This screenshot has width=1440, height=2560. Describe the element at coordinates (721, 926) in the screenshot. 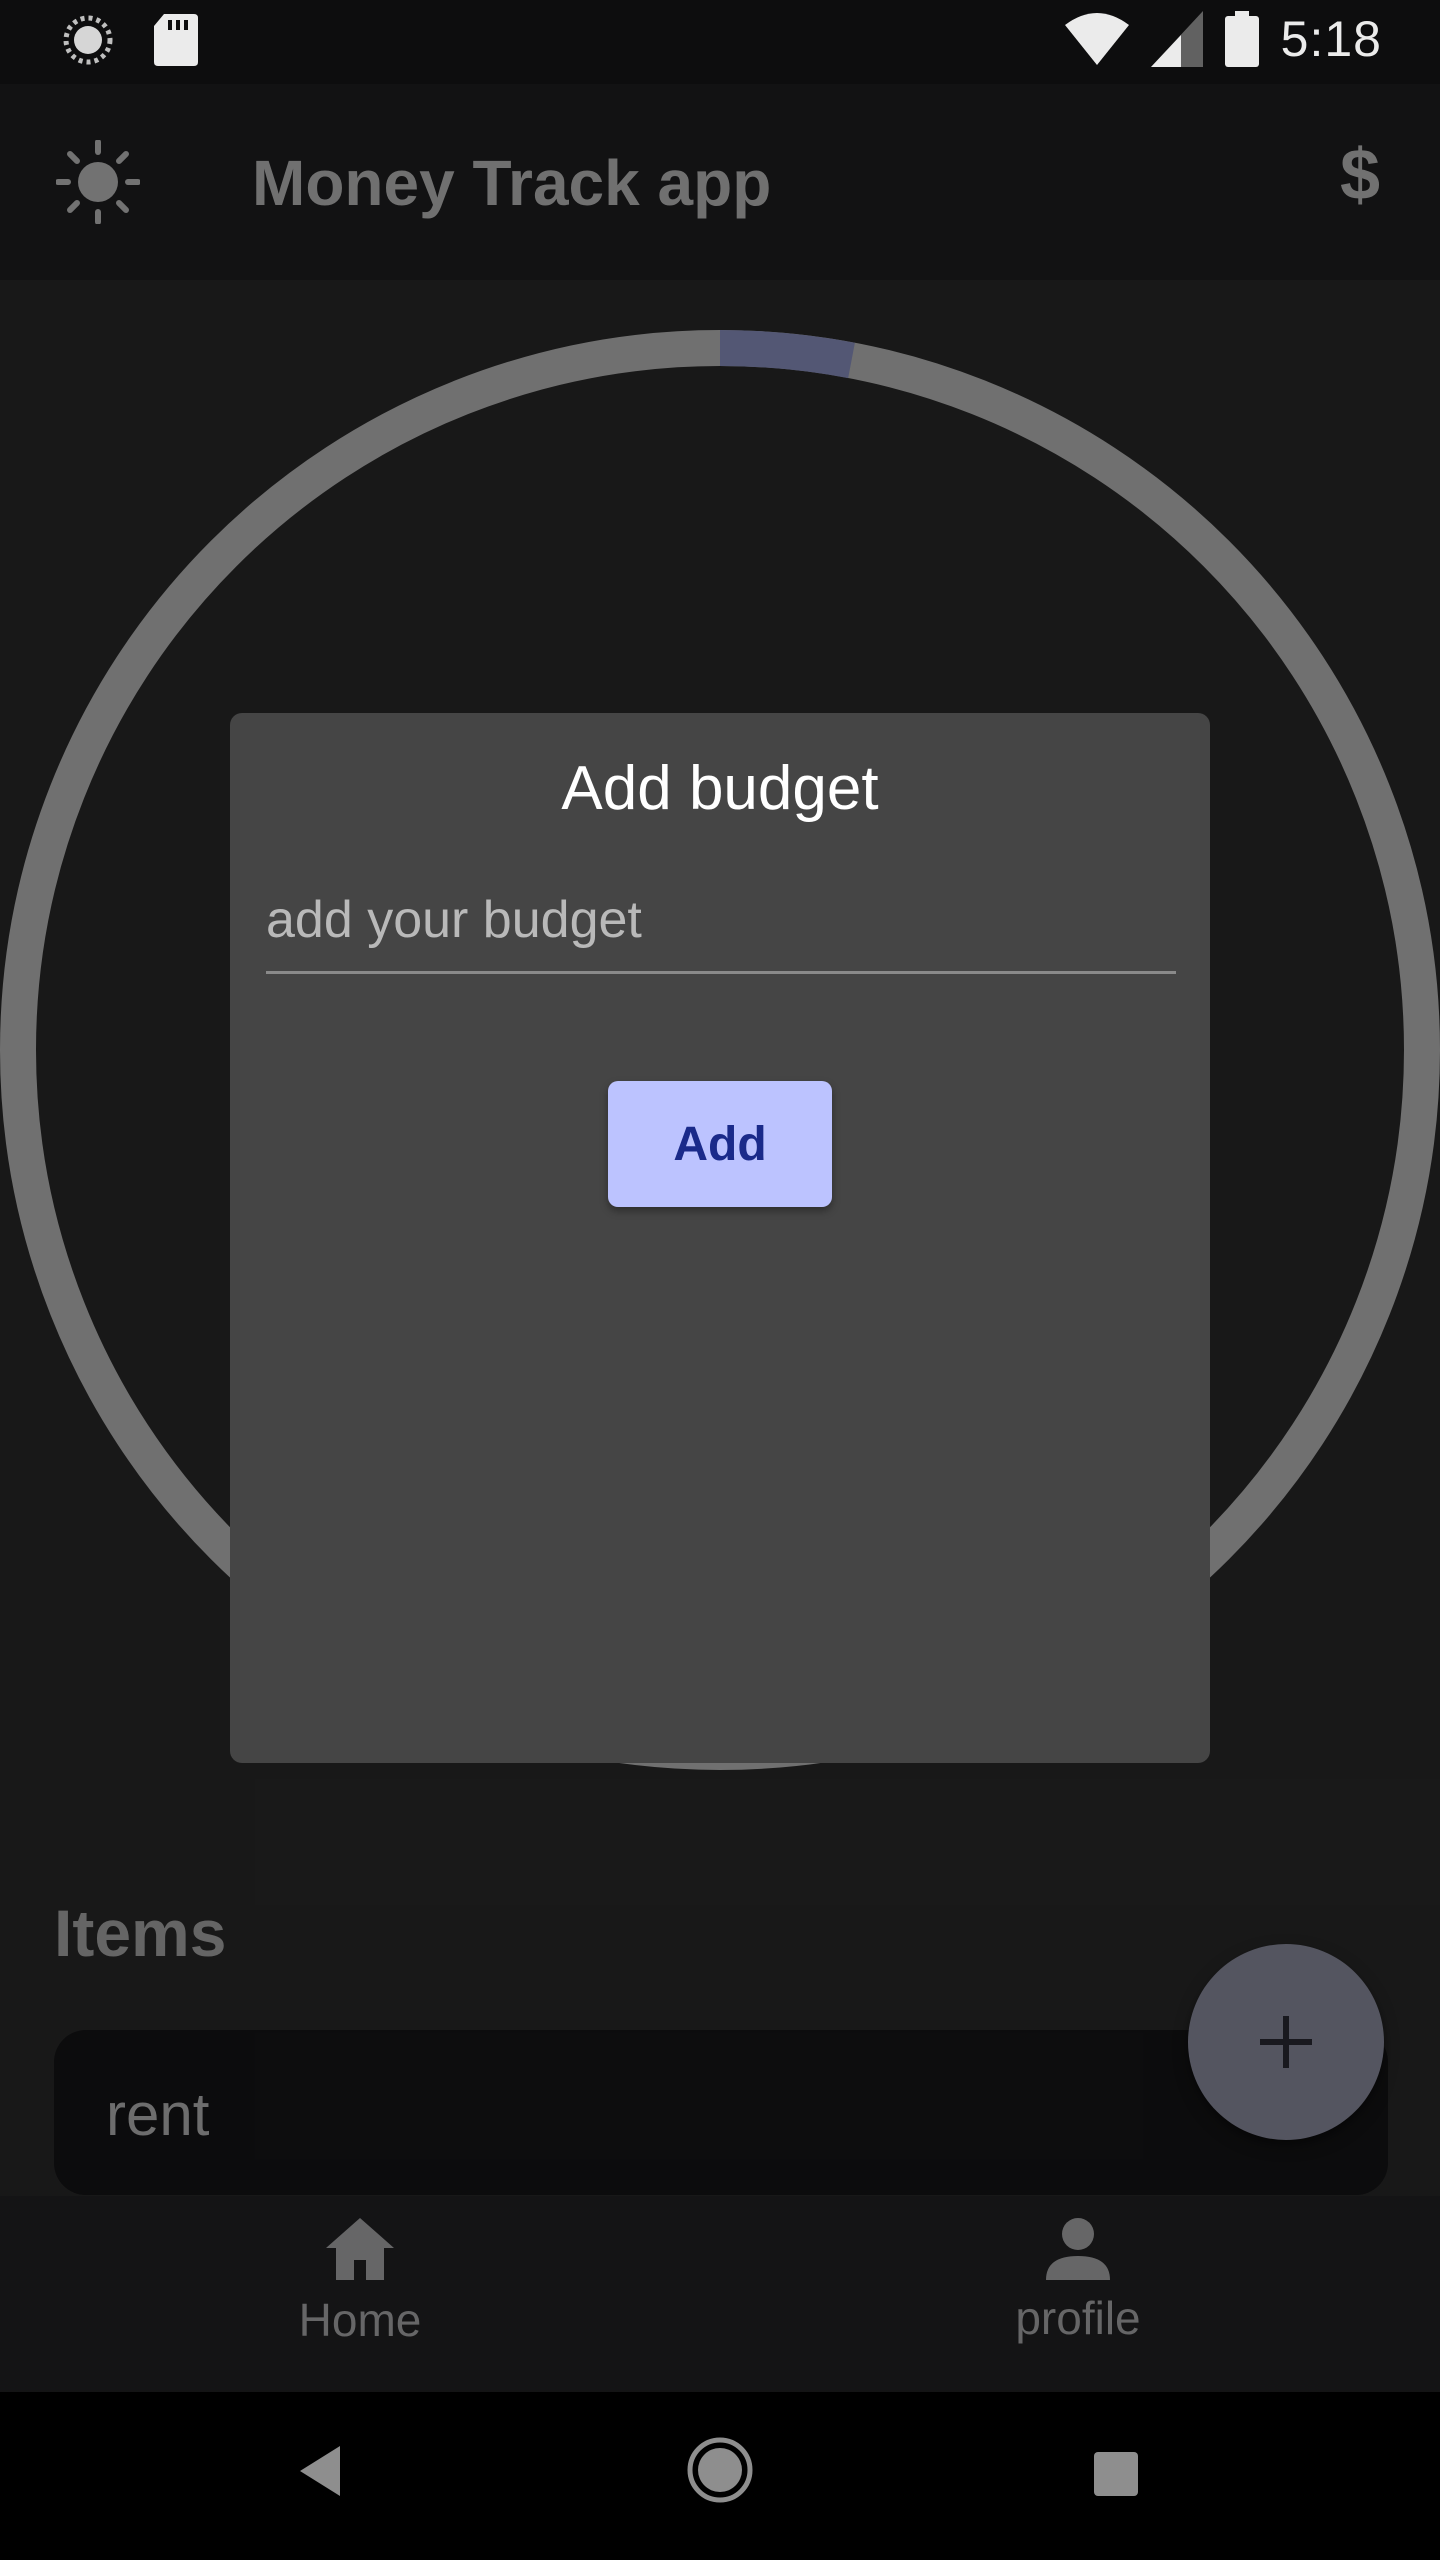

I see `budget-input` at that location.